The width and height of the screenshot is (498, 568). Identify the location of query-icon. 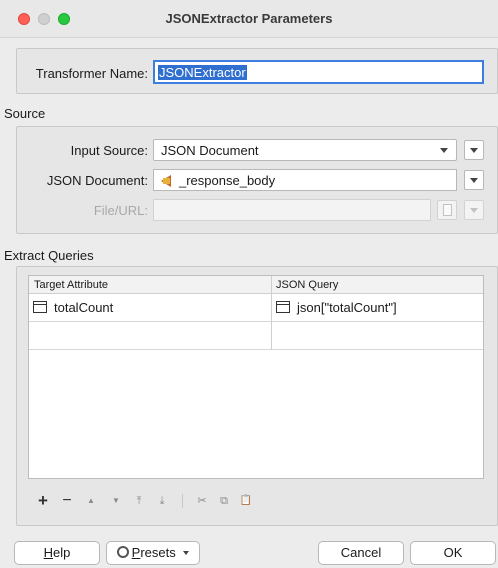
(283, 307).